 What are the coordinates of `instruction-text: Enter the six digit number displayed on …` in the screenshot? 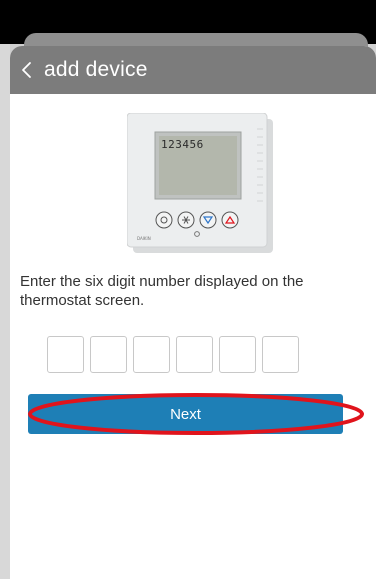 It's located at (162, 291).